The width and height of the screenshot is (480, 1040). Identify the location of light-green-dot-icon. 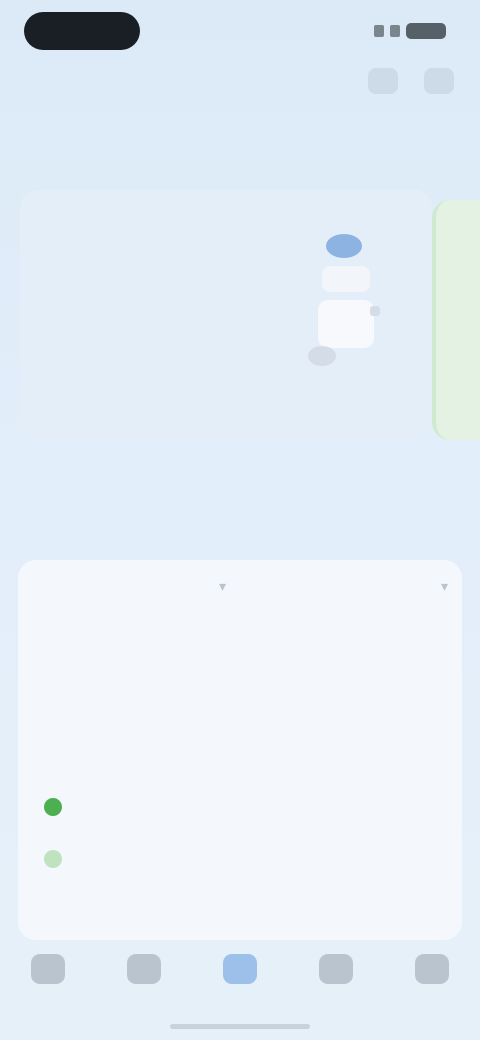
(53, 859).